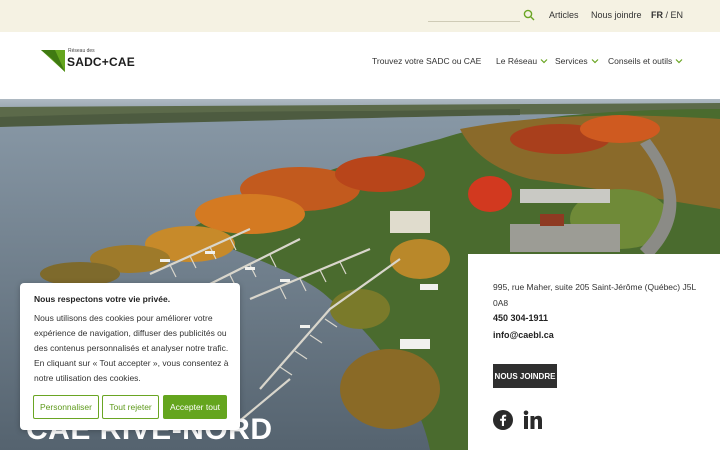  I want to click on nav-services-label: Services, so click(571, 61).